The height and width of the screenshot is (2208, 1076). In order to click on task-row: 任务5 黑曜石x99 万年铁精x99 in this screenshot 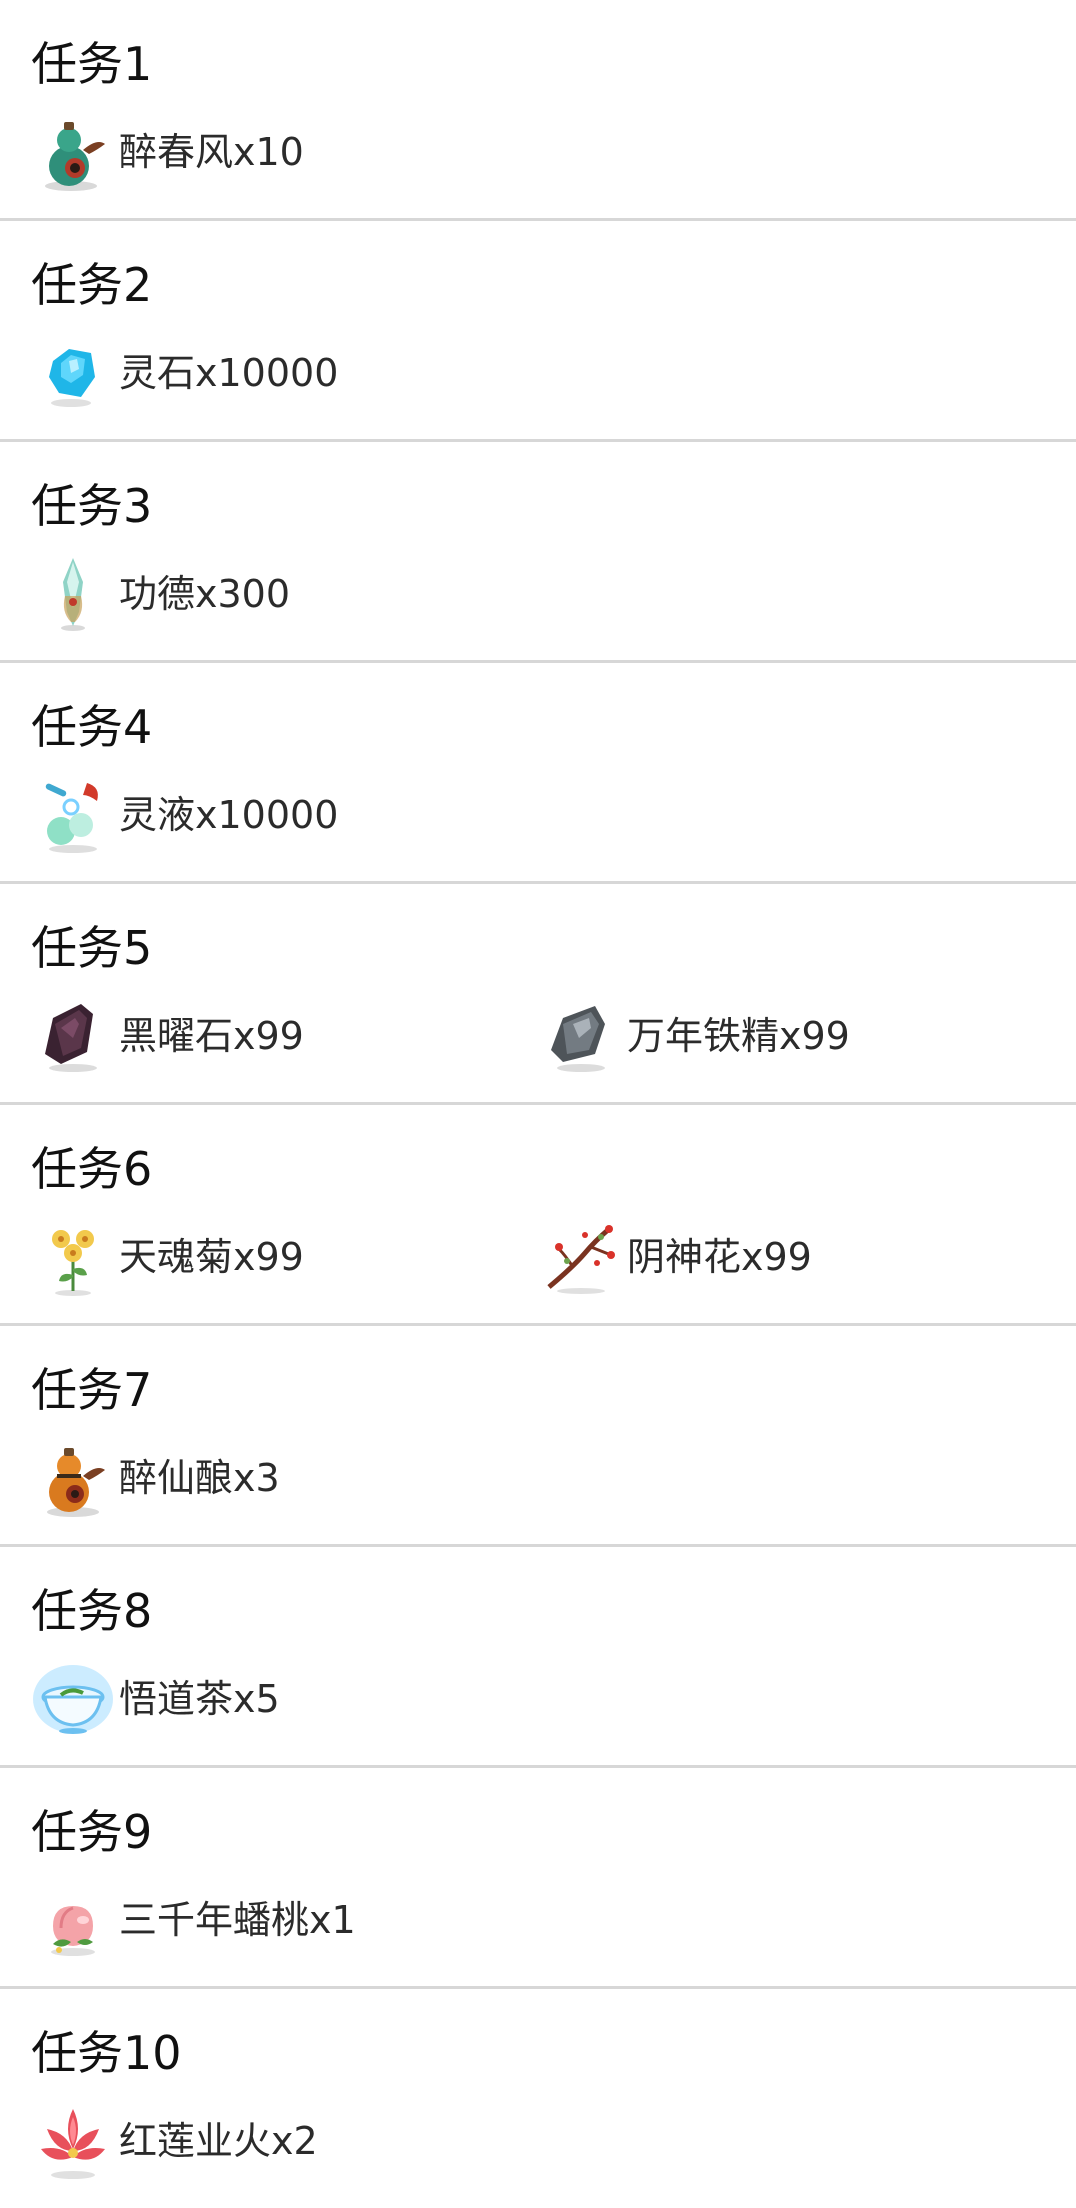, I will do `click(538, 994)`.